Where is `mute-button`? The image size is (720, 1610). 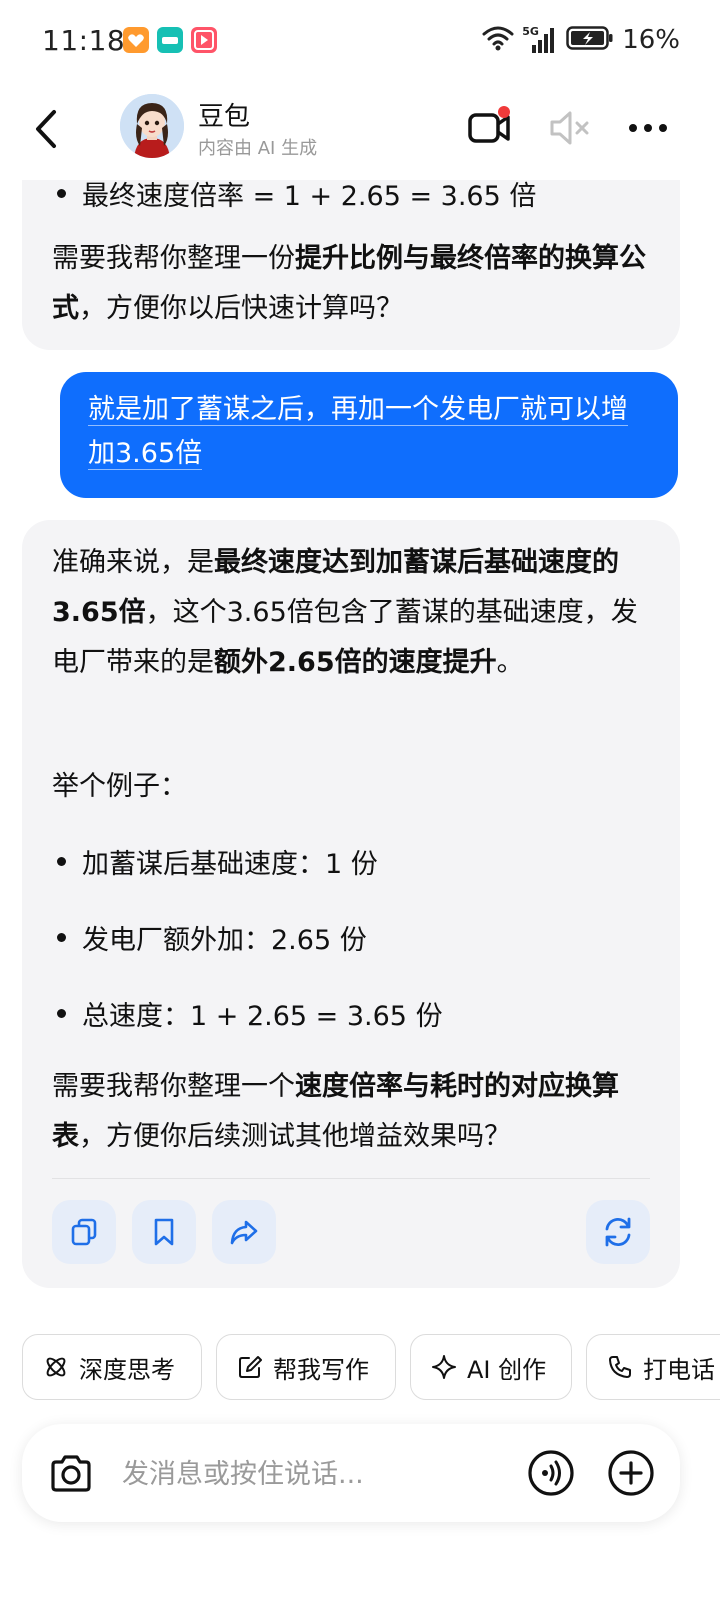
mute-button is located at coordinates (570, 130).